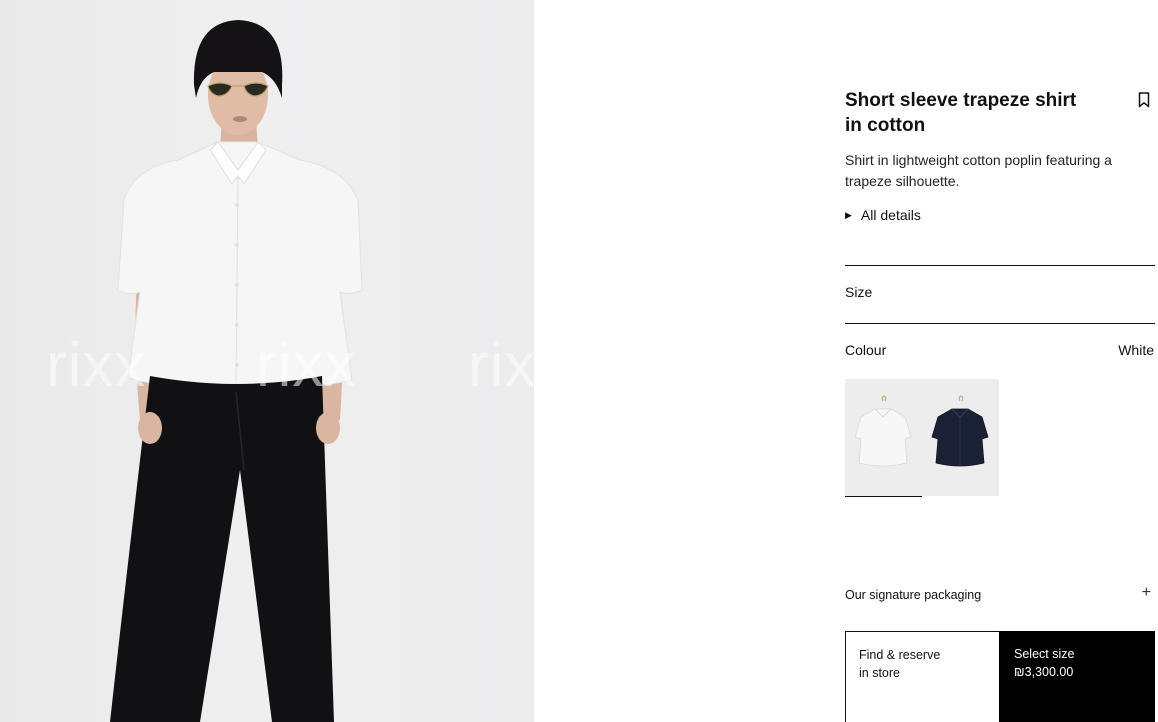 This screenshot has width=1158, height=722. What do you see at coordinates (1000, 292) in the screenshot?
I see `size-selector: Size` at bounding box center [1000, 292].